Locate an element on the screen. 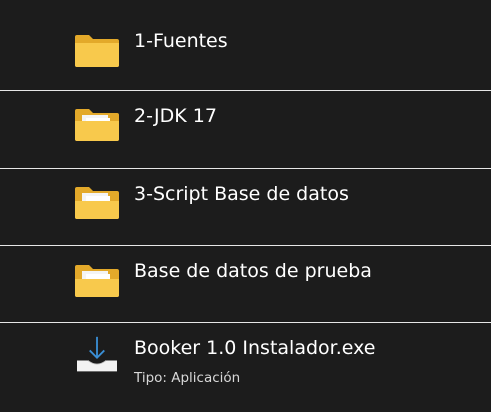 The image size is (491, 412). file-item-label: 1-Fuentes is located at coordinates (181, 41).